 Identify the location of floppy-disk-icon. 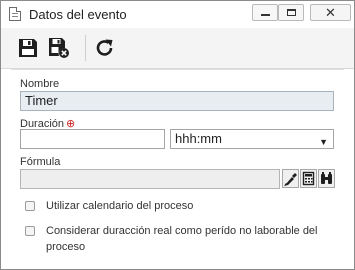
(28, 48).